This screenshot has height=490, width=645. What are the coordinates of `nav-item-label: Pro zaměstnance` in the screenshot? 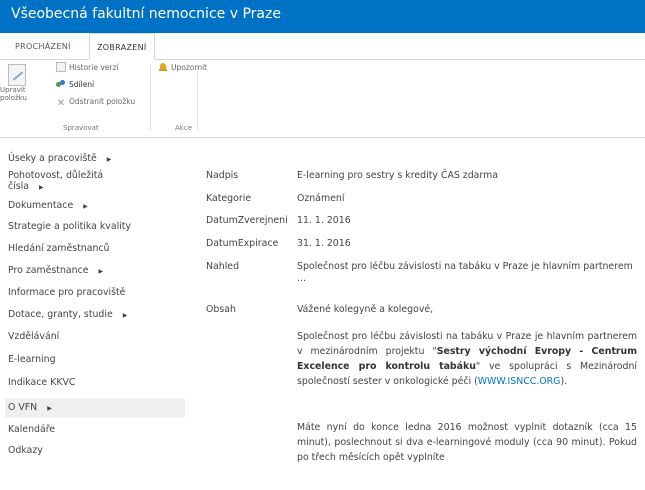 It's located at (48, 270).